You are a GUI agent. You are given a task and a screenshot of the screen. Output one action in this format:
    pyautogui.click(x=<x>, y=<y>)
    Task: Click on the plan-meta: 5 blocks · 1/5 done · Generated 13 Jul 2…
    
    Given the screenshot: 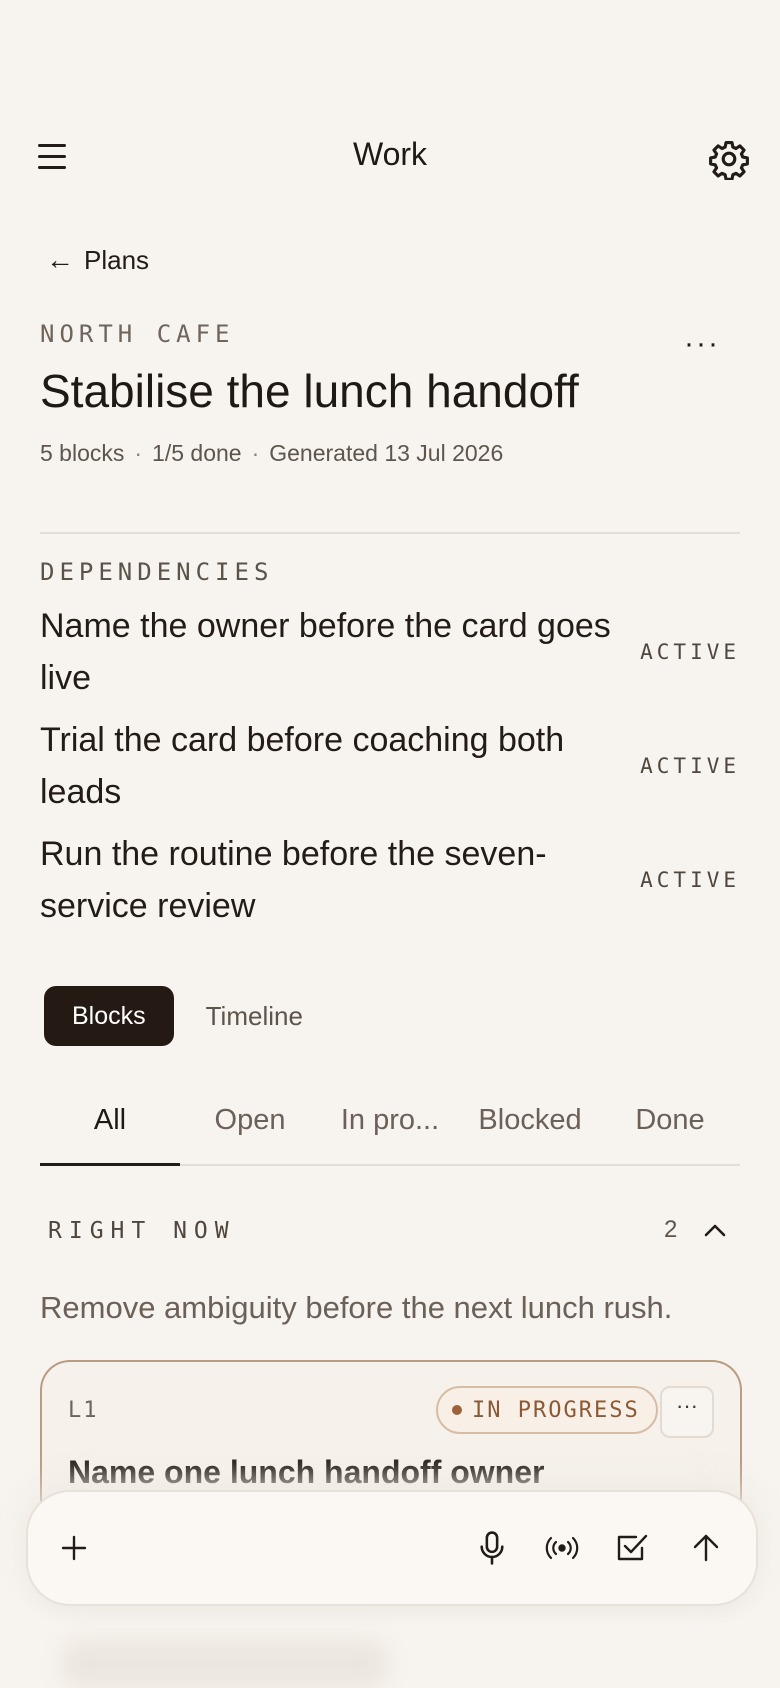 What is the action you would take?
    pyautogui.click(x=271, y=453)
    